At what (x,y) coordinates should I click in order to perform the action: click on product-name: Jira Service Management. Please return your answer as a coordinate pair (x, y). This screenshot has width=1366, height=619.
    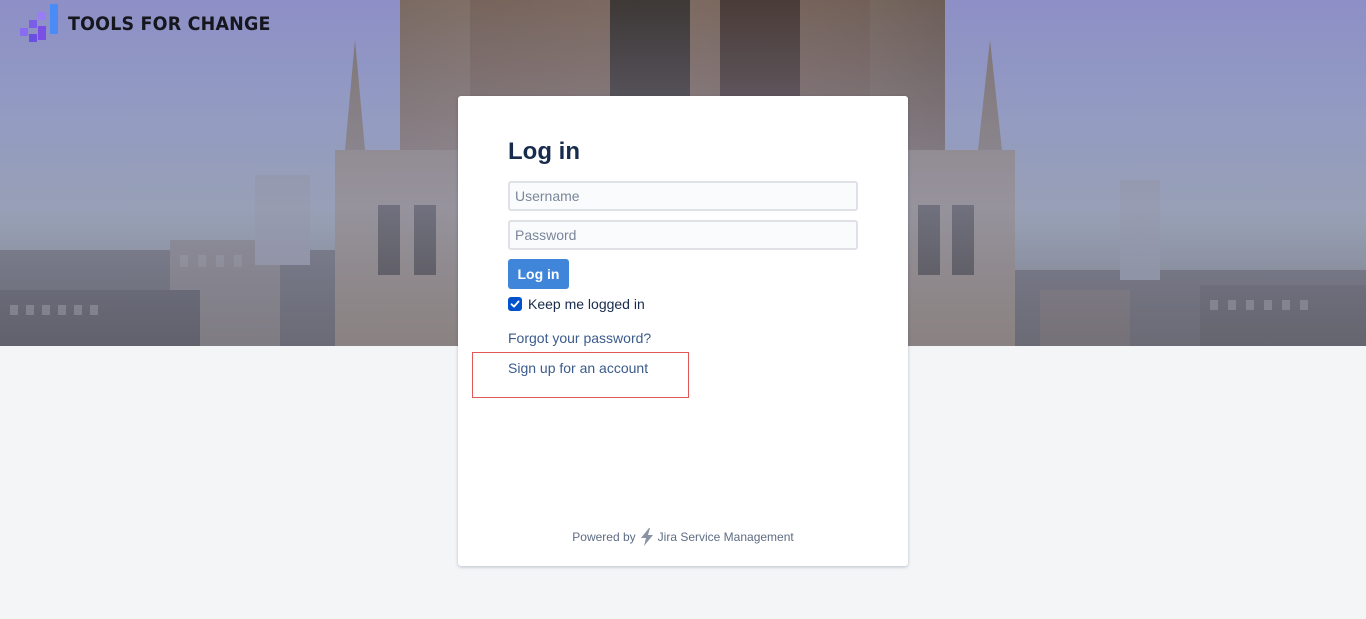
    Looking at the image, I should click on (726, 537).